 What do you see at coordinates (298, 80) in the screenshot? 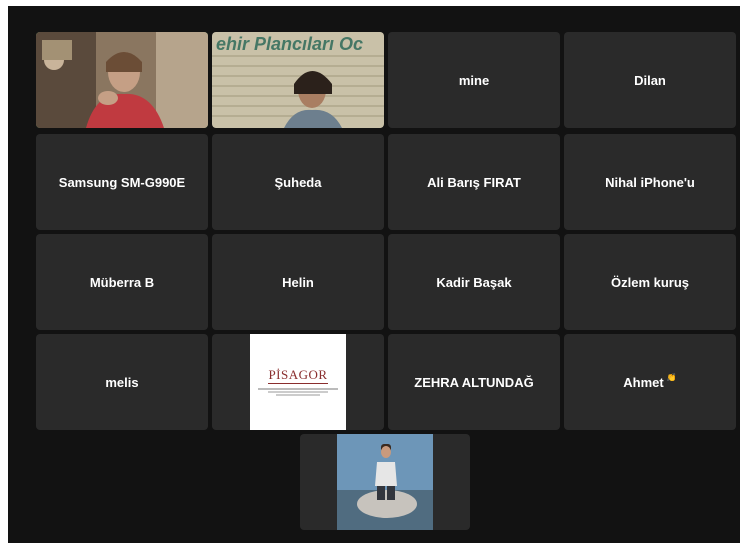
I see `participant-tile-video: ehir Plancıları Oc` at bounding box center [298, 80].